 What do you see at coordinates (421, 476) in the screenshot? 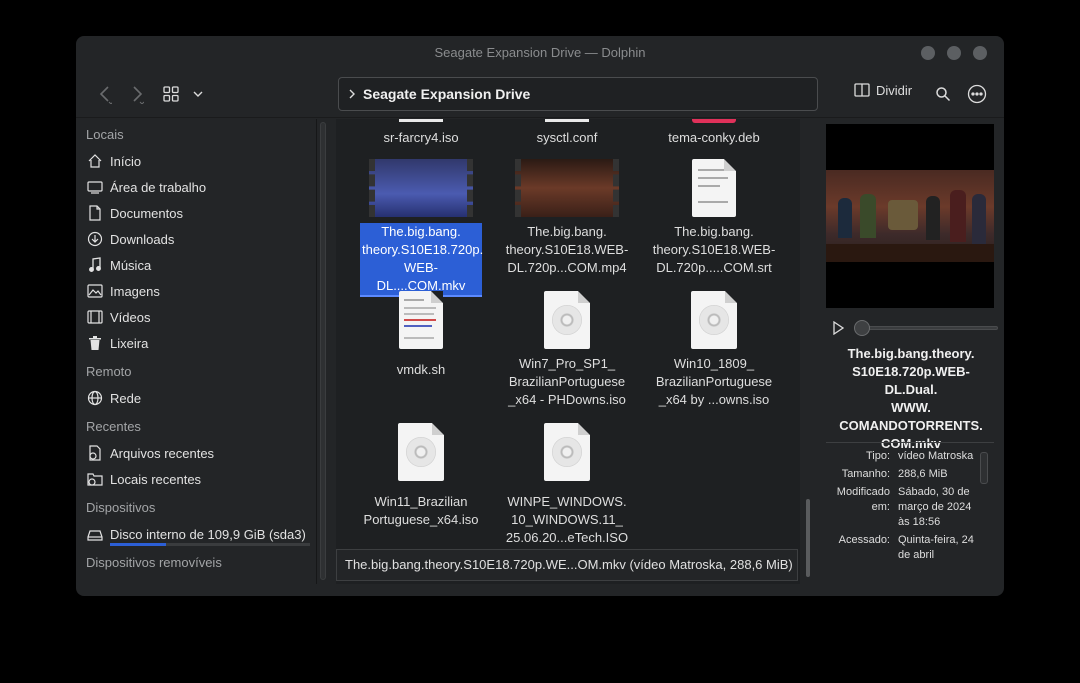
I see `file-item: Win11_Brazilian Portuguese_x64.iso` at bounding box center [421, 476].